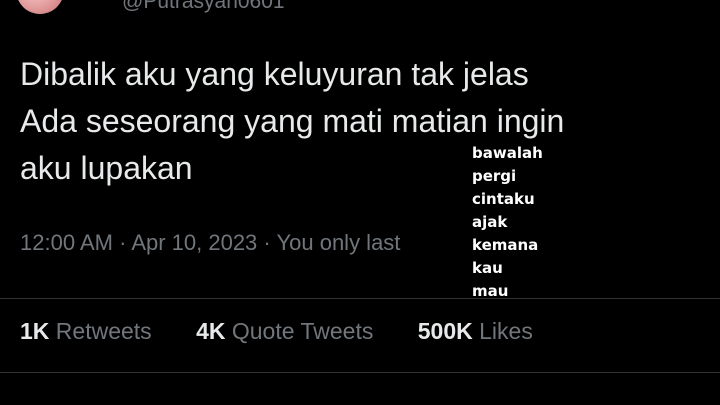 This screenshot has height=405, width=720. What do you see at coordinates (445, 331) in the screenshot?
I see `likes-count: 500K` at bounding box center [445, 331].